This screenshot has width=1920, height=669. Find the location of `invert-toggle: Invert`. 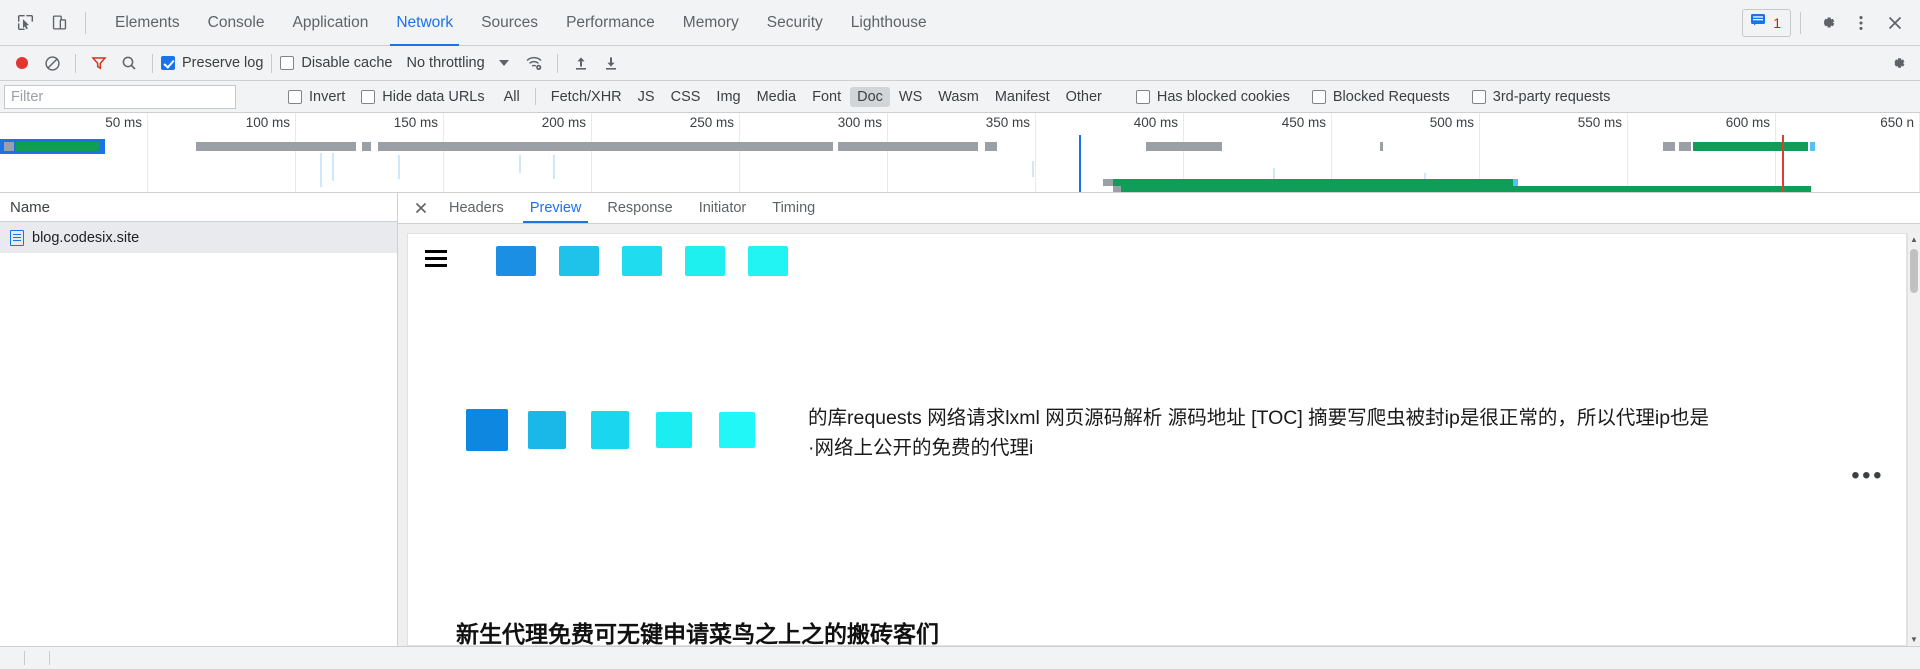

invert-toggle: Invert is located at coordinates (316, 97).